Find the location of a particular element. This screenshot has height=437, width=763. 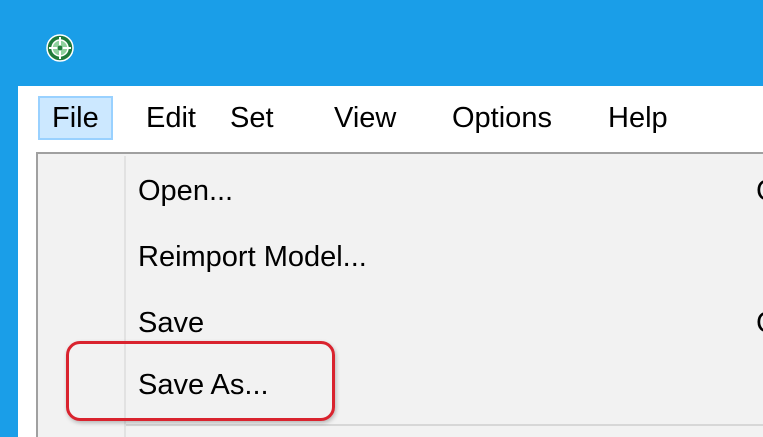

menu-item-open: Open... C is located at coordinates (450, 191).